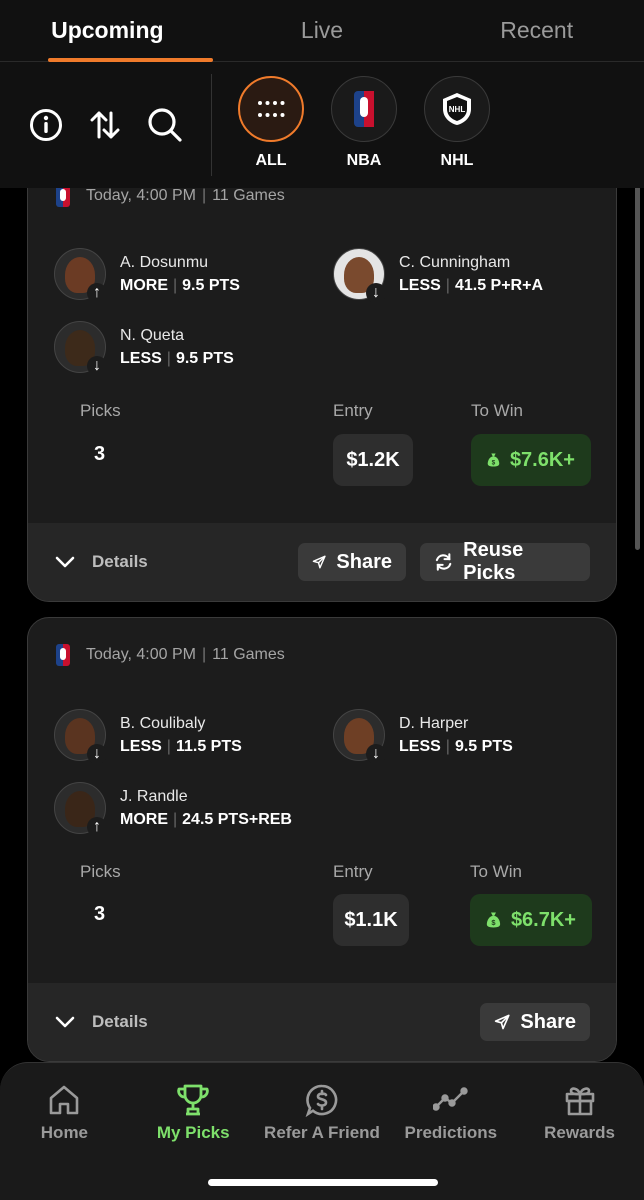 The width and height of the screenshot is (644, 1200). I want to click on player-pick: ↓ C. Cunningham LESS | 41.5 P+R+A, so click(438, 275).